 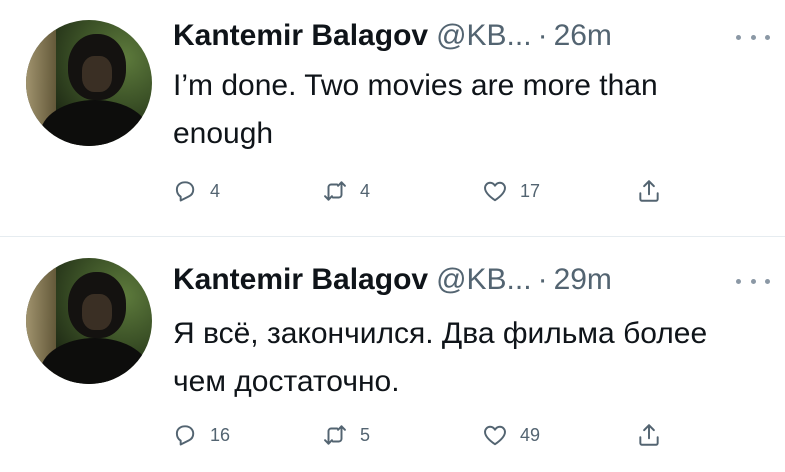 I want to click on timestamp: 29m, so click(x=583, y=280).